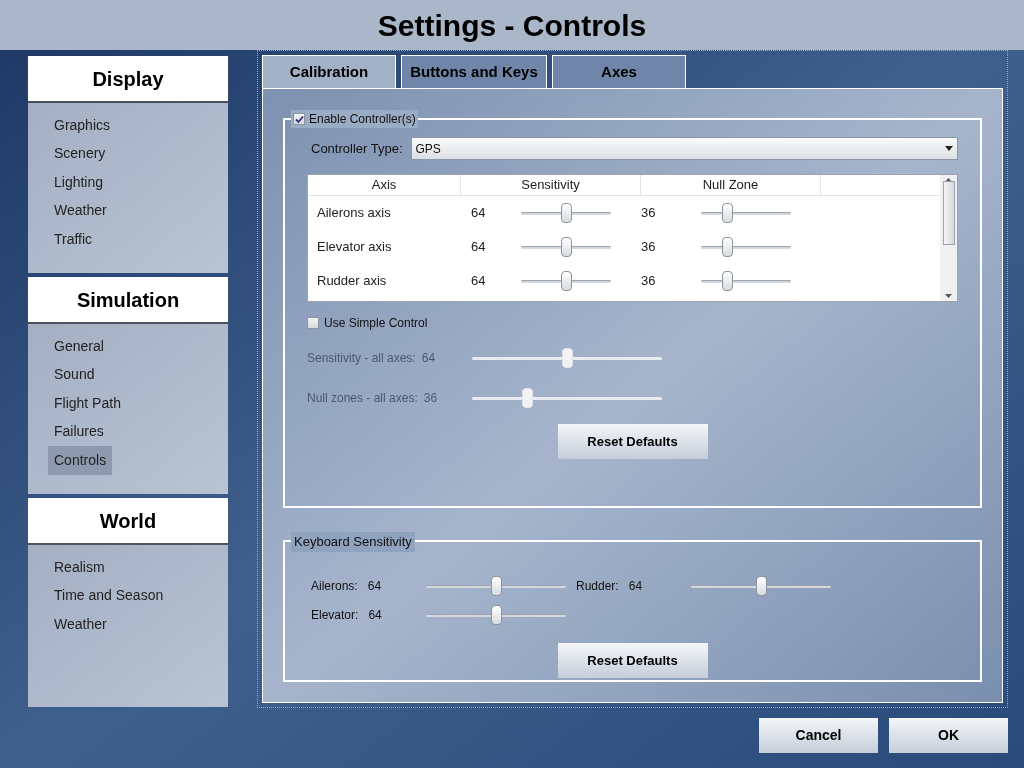  What do you see at coordinates (347, 615) in the screenshot?
I see `keyboard-slider-label: Elevator: 64` at bounding box center [347, 615].